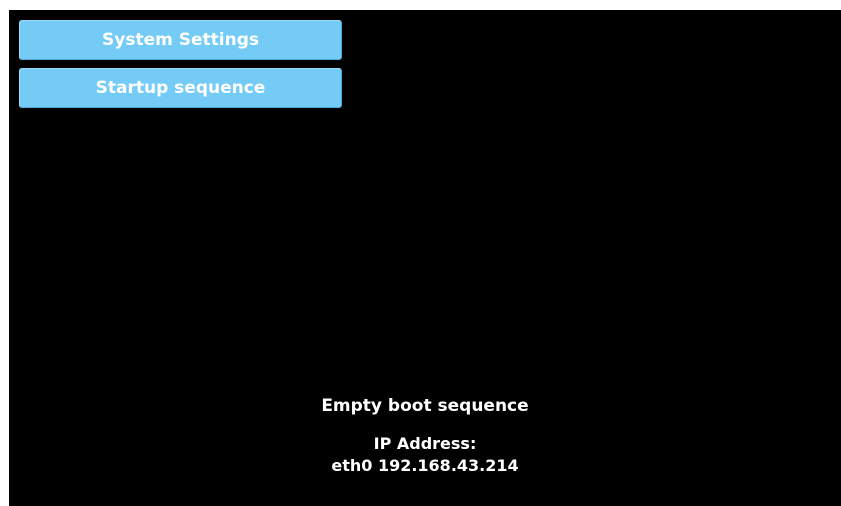  What do you see at coordinates (180, 40) in the screenshot?
I see `system-settings-button: System Settings` at bounding box center [180, 40].